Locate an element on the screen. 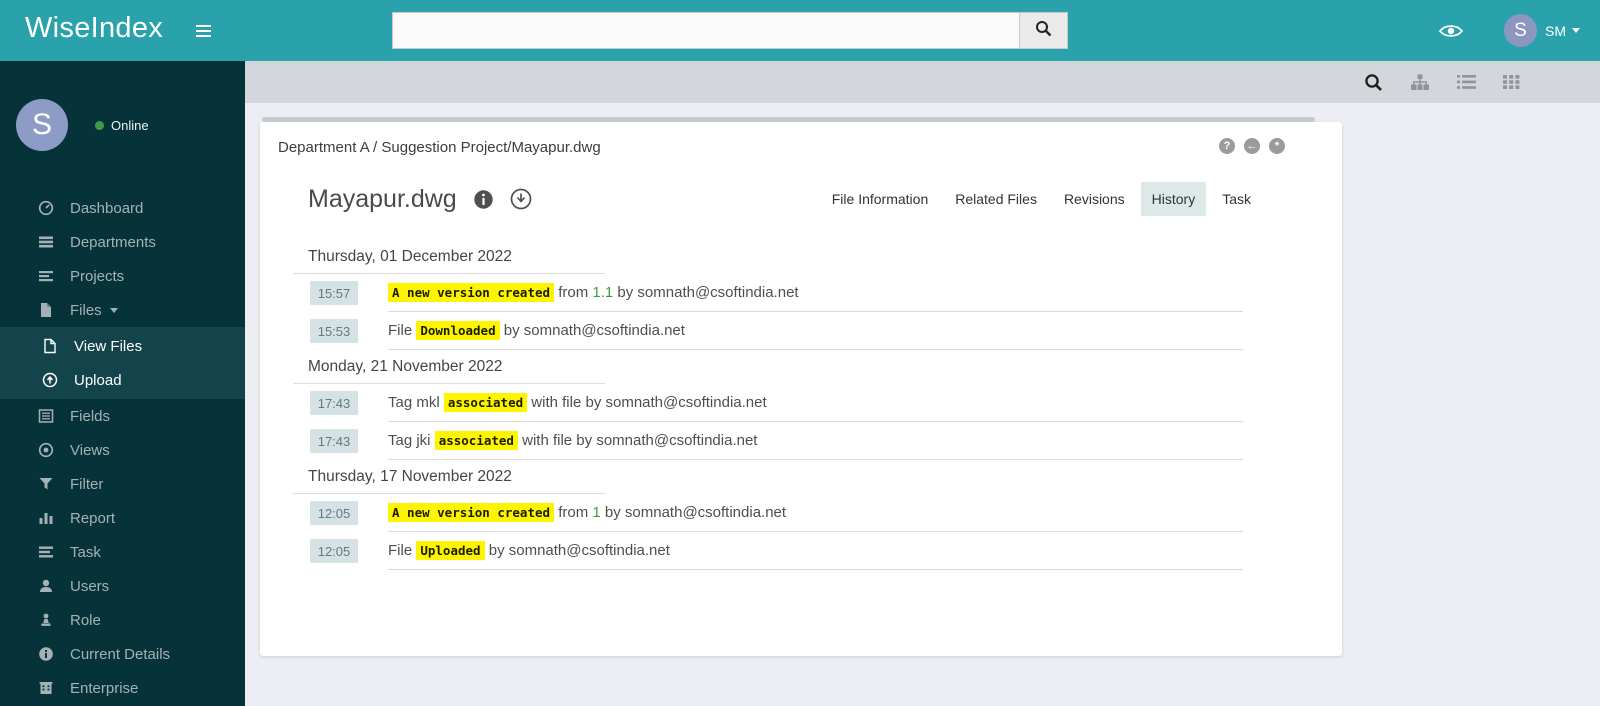 This screenshot has width=1600, height=706. files-submenu: View Files Upload is located at coordinates (122, 363).